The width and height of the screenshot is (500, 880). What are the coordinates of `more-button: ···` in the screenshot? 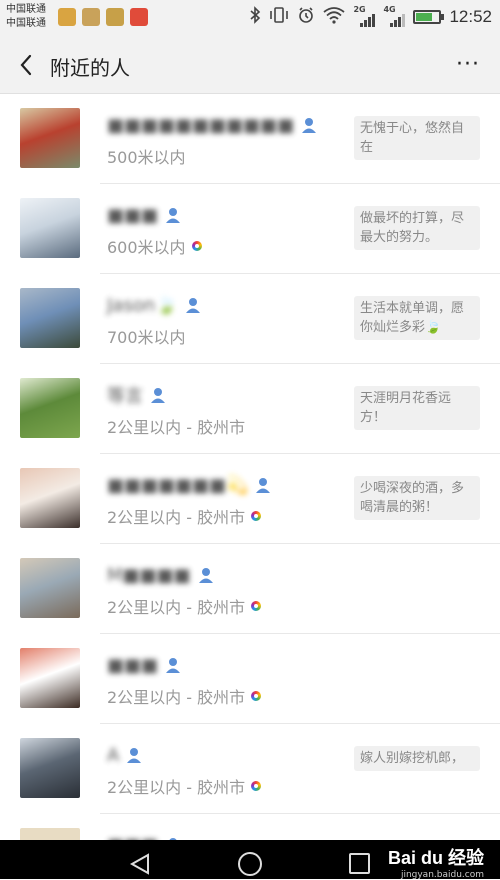 It's located at (468, 64).